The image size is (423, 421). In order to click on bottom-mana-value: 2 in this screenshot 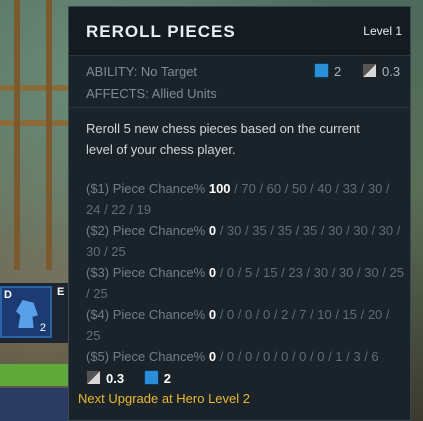, I will do `click(167, 378)`.